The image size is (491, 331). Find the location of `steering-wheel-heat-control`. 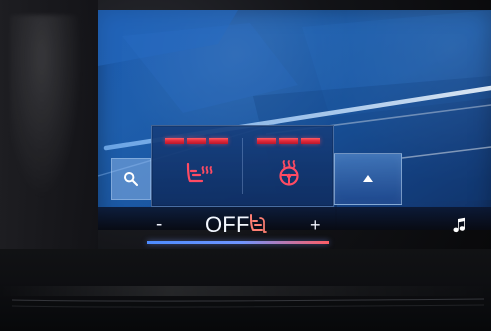

steering-wheel-heat-control is located at coordinates (288, 166).